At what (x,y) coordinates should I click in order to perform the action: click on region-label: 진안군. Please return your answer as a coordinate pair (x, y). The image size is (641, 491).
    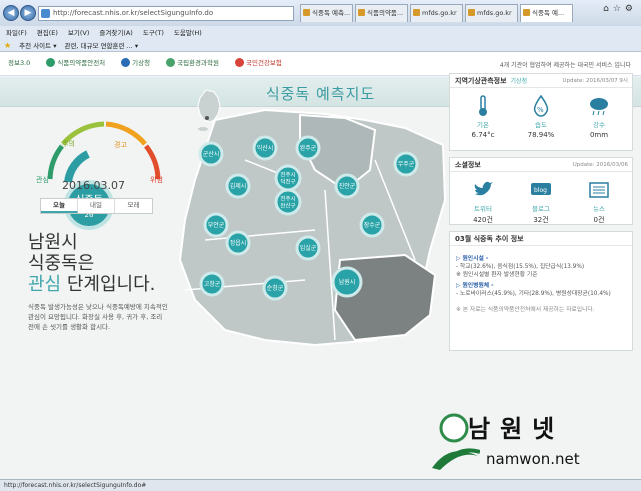
    Looking at the image, I should click on (347, 186).